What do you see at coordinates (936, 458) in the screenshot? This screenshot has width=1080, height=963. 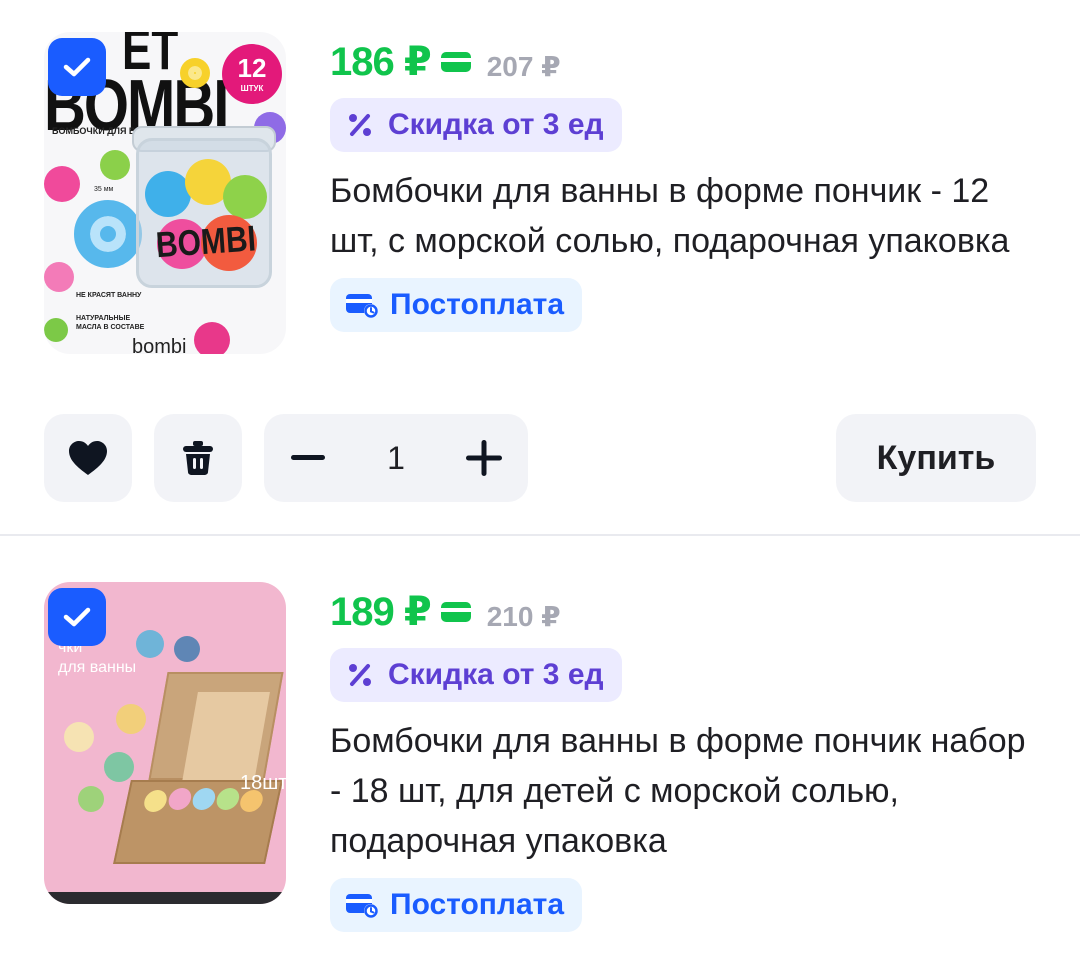 I see `buy-button: Купить` at bounding box center [936, 458].